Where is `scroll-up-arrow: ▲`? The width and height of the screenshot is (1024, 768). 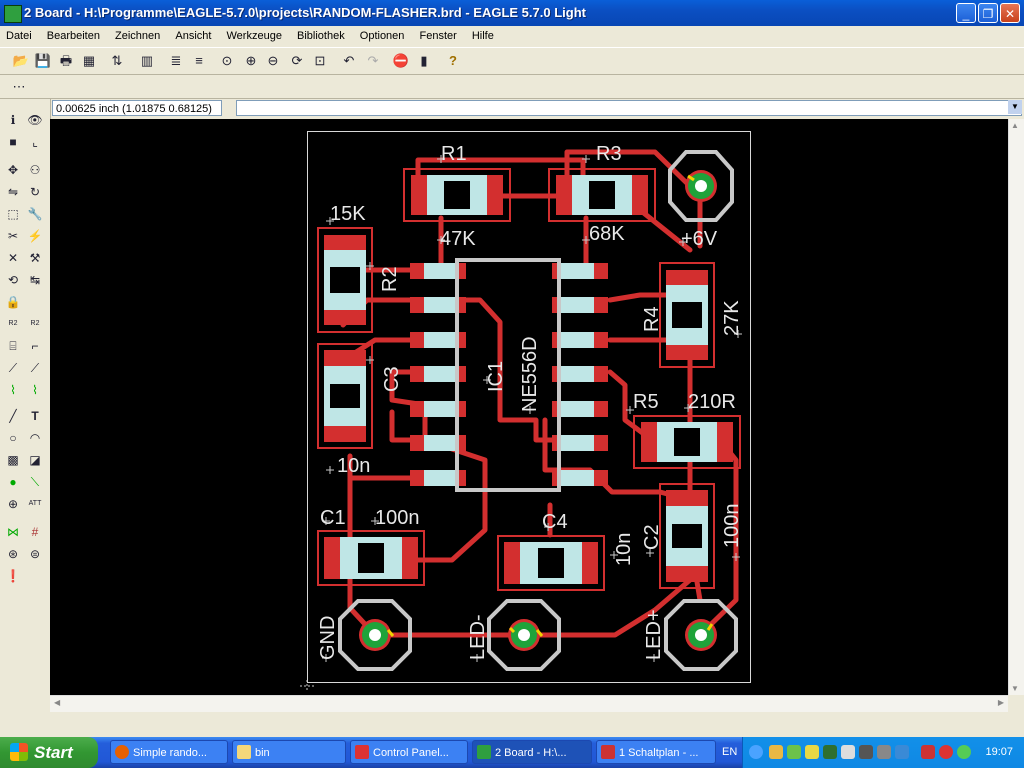 scroll-up-arrow: ▲ is located at coordinates (1015, 125).